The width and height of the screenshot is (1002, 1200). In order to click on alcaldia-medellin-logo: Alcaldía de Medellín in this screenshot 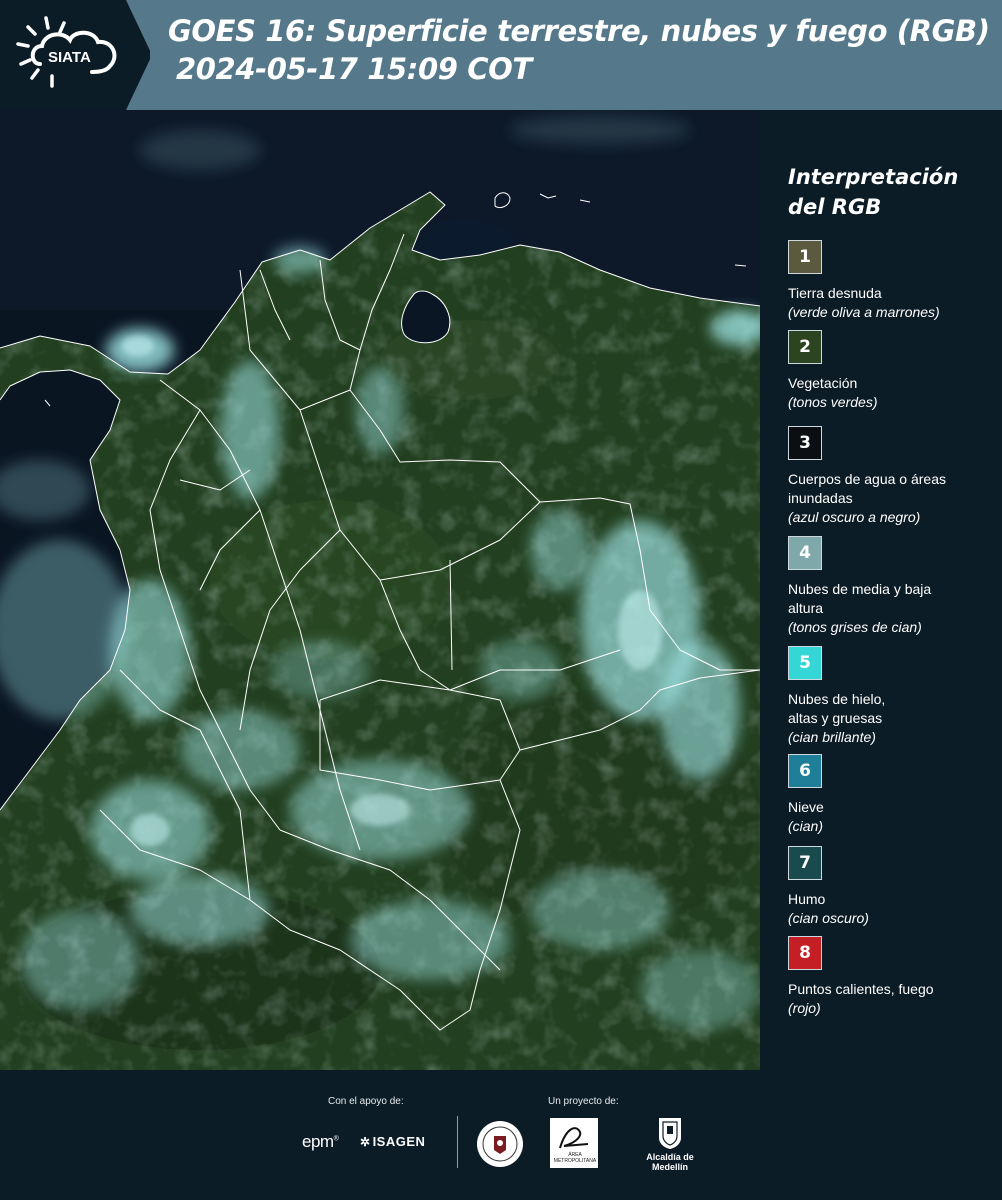, I will do `click(670, 1144)`.